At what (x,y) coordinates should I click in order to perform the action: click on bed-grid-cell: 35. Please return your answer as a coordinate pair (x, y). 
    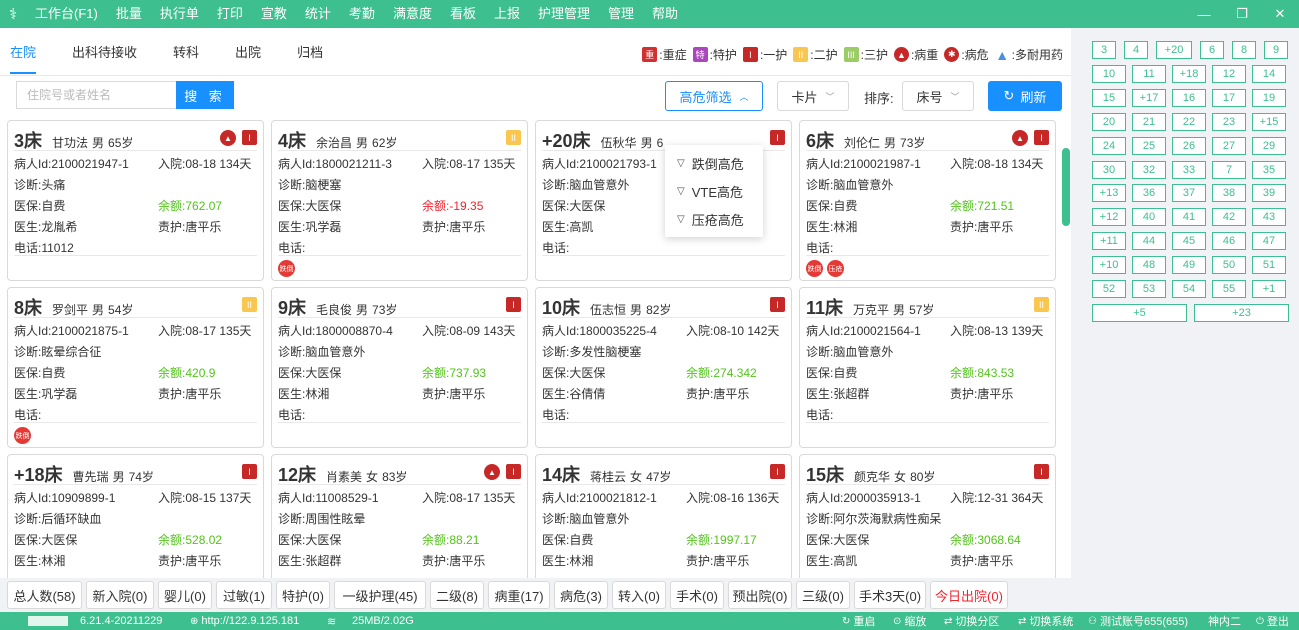
    Looking at the image, I should click on (1269, 169).